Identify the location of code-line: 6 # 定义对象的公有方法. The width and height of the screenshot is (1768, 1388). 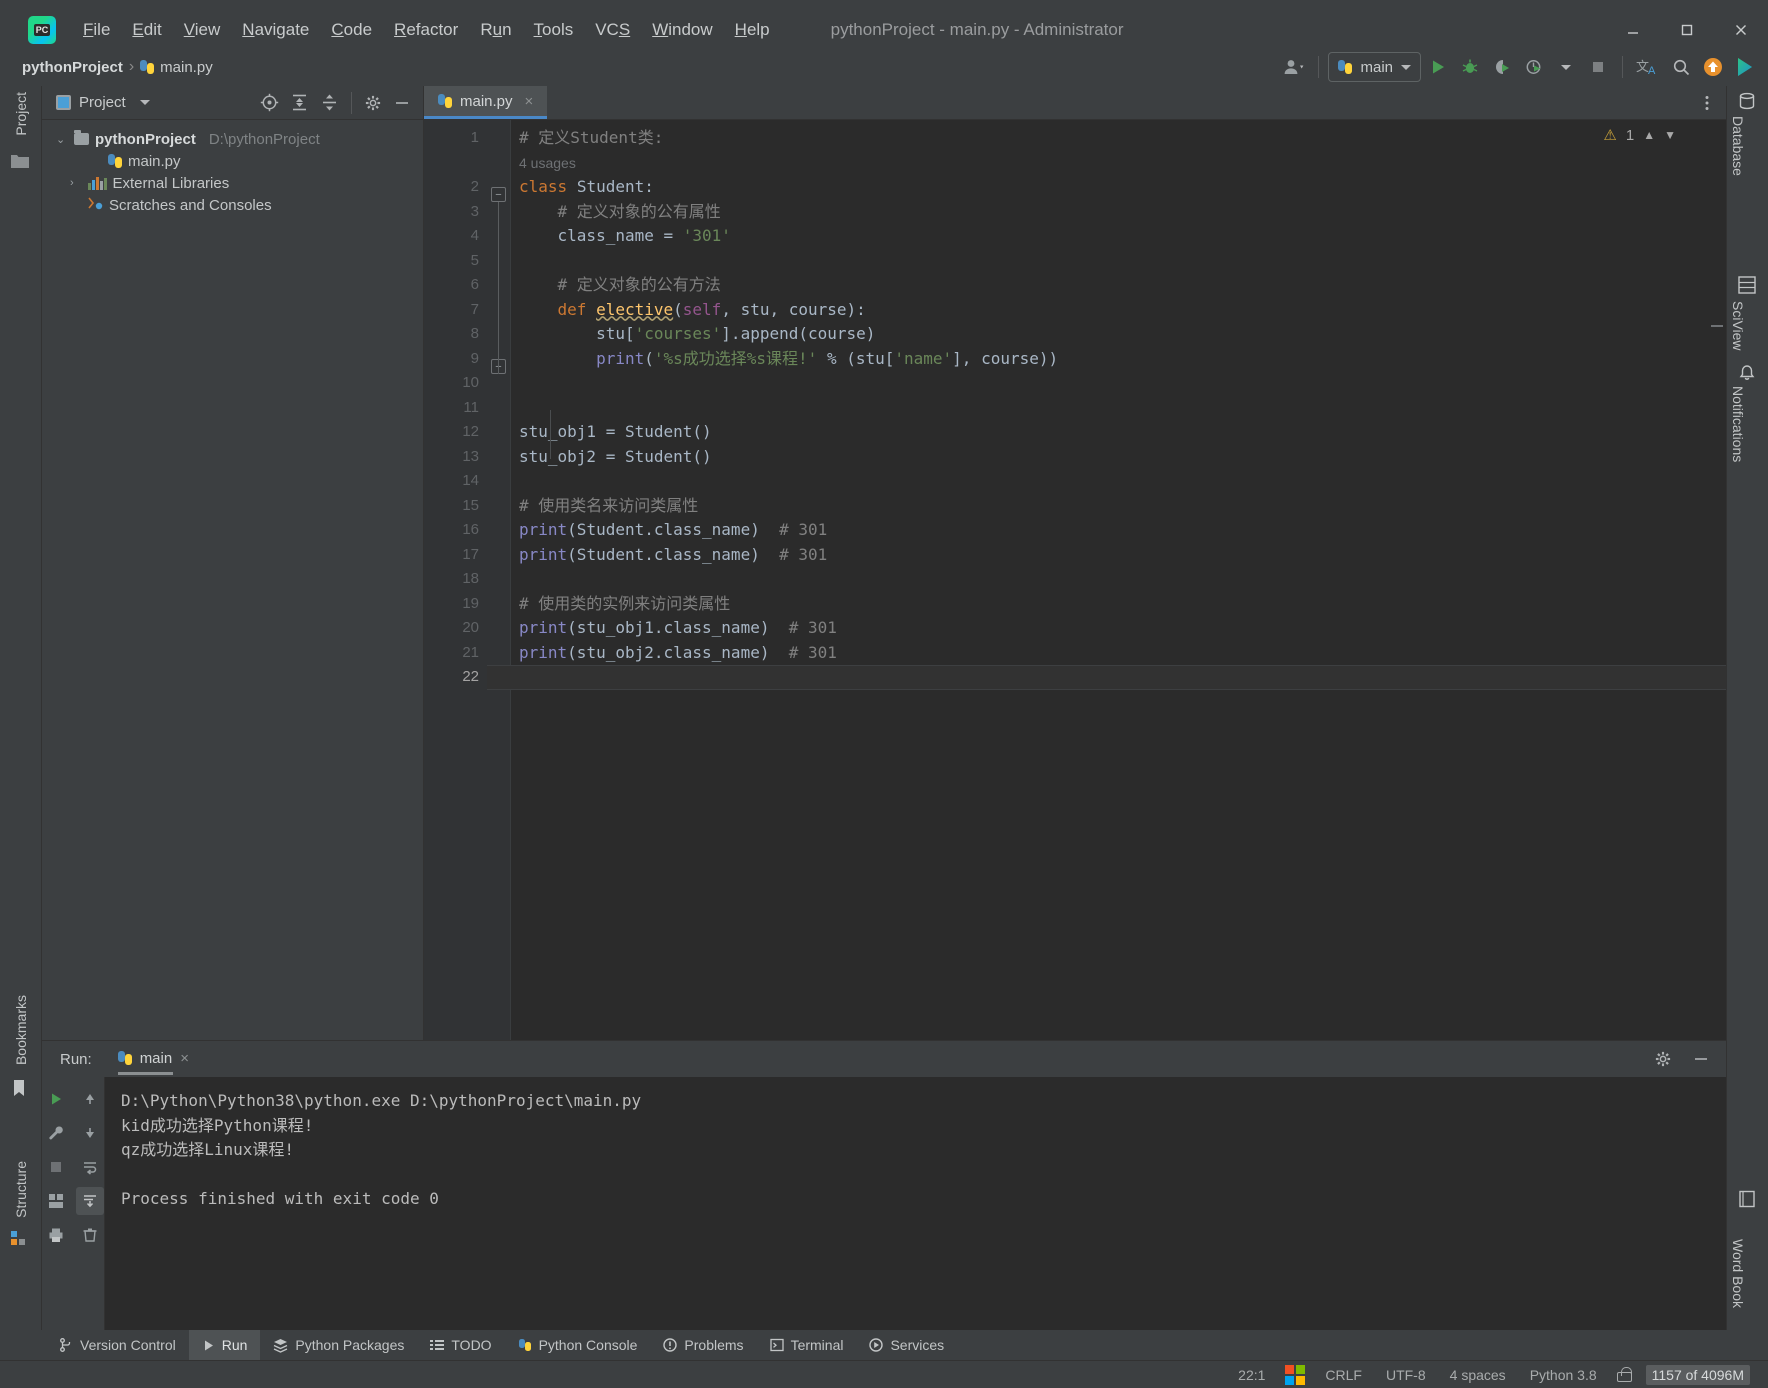
(1075, 285).